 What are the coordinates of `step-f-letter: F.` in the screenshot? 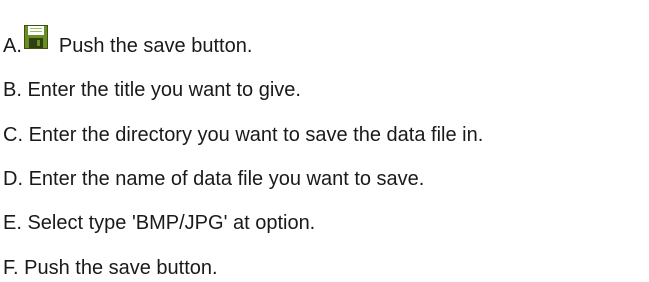 It's located at (11, 268).